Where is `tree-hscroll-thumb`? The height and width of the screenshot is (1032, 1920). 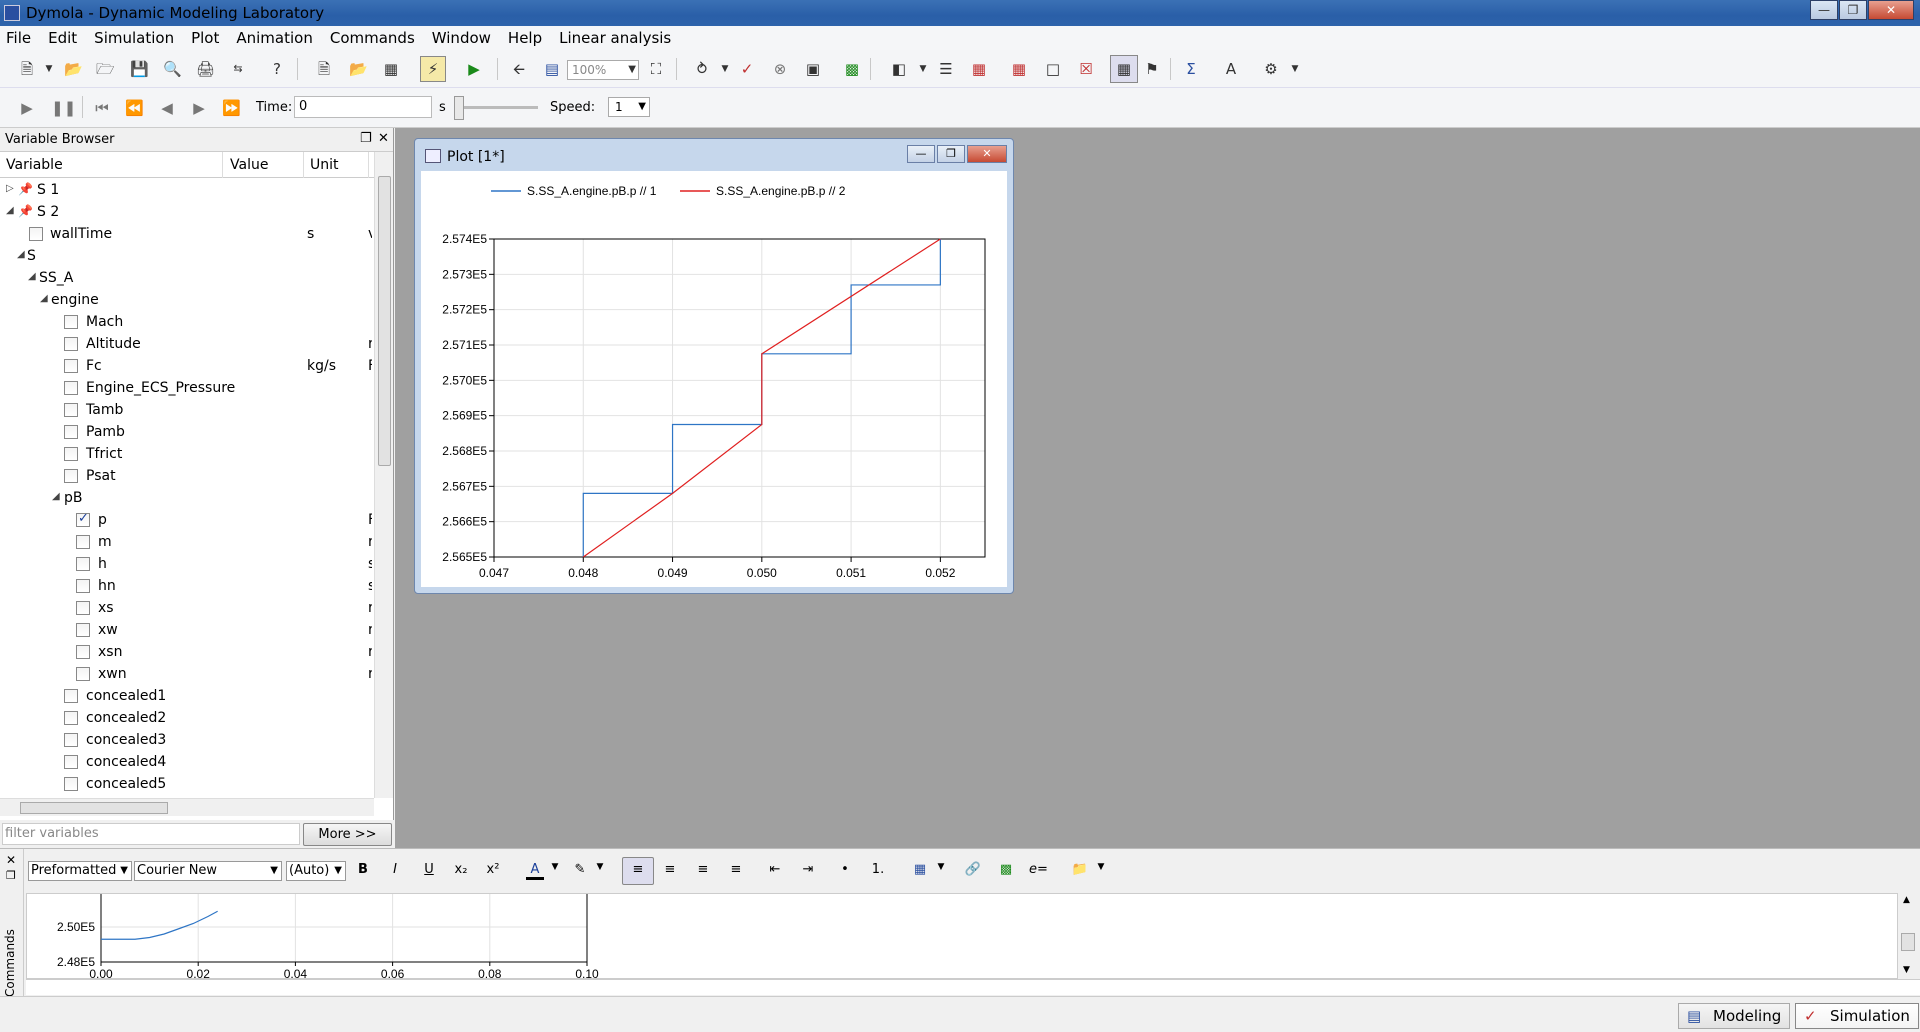
tree-hscroll-thumb is located at coordinates (94, 808).